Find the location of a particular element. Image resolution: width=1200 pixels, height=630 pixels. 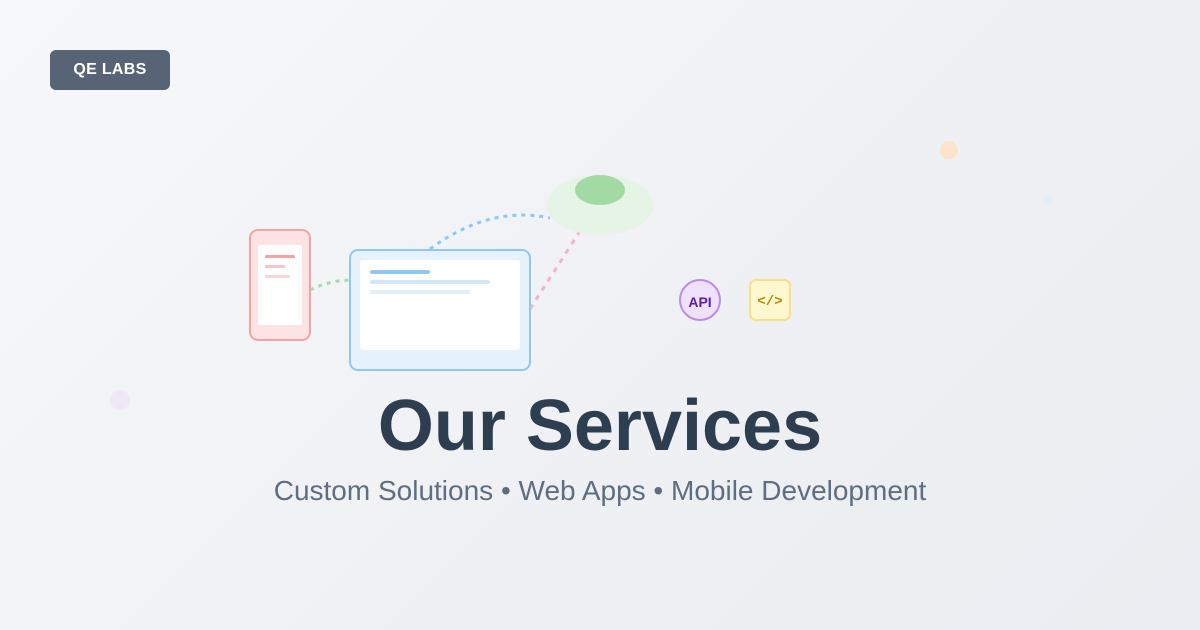

decor-dot-blue is located at coordinates (1049, 200).